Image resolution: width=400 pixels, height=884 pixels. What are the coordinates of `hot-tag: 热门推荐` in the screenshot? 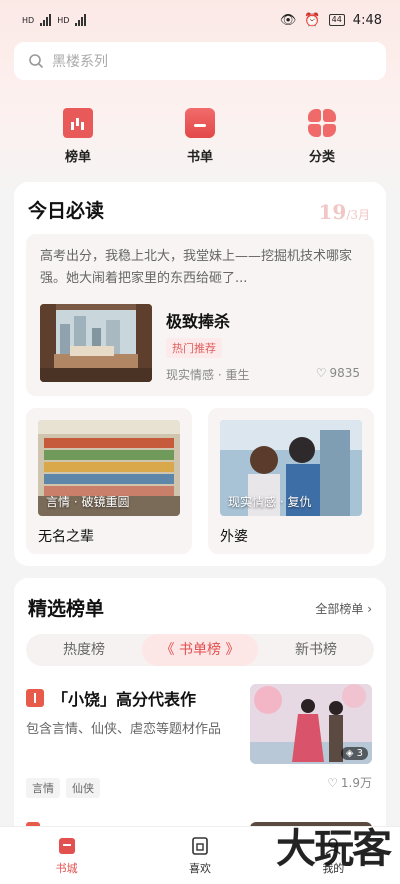 It's located at (194, 348).